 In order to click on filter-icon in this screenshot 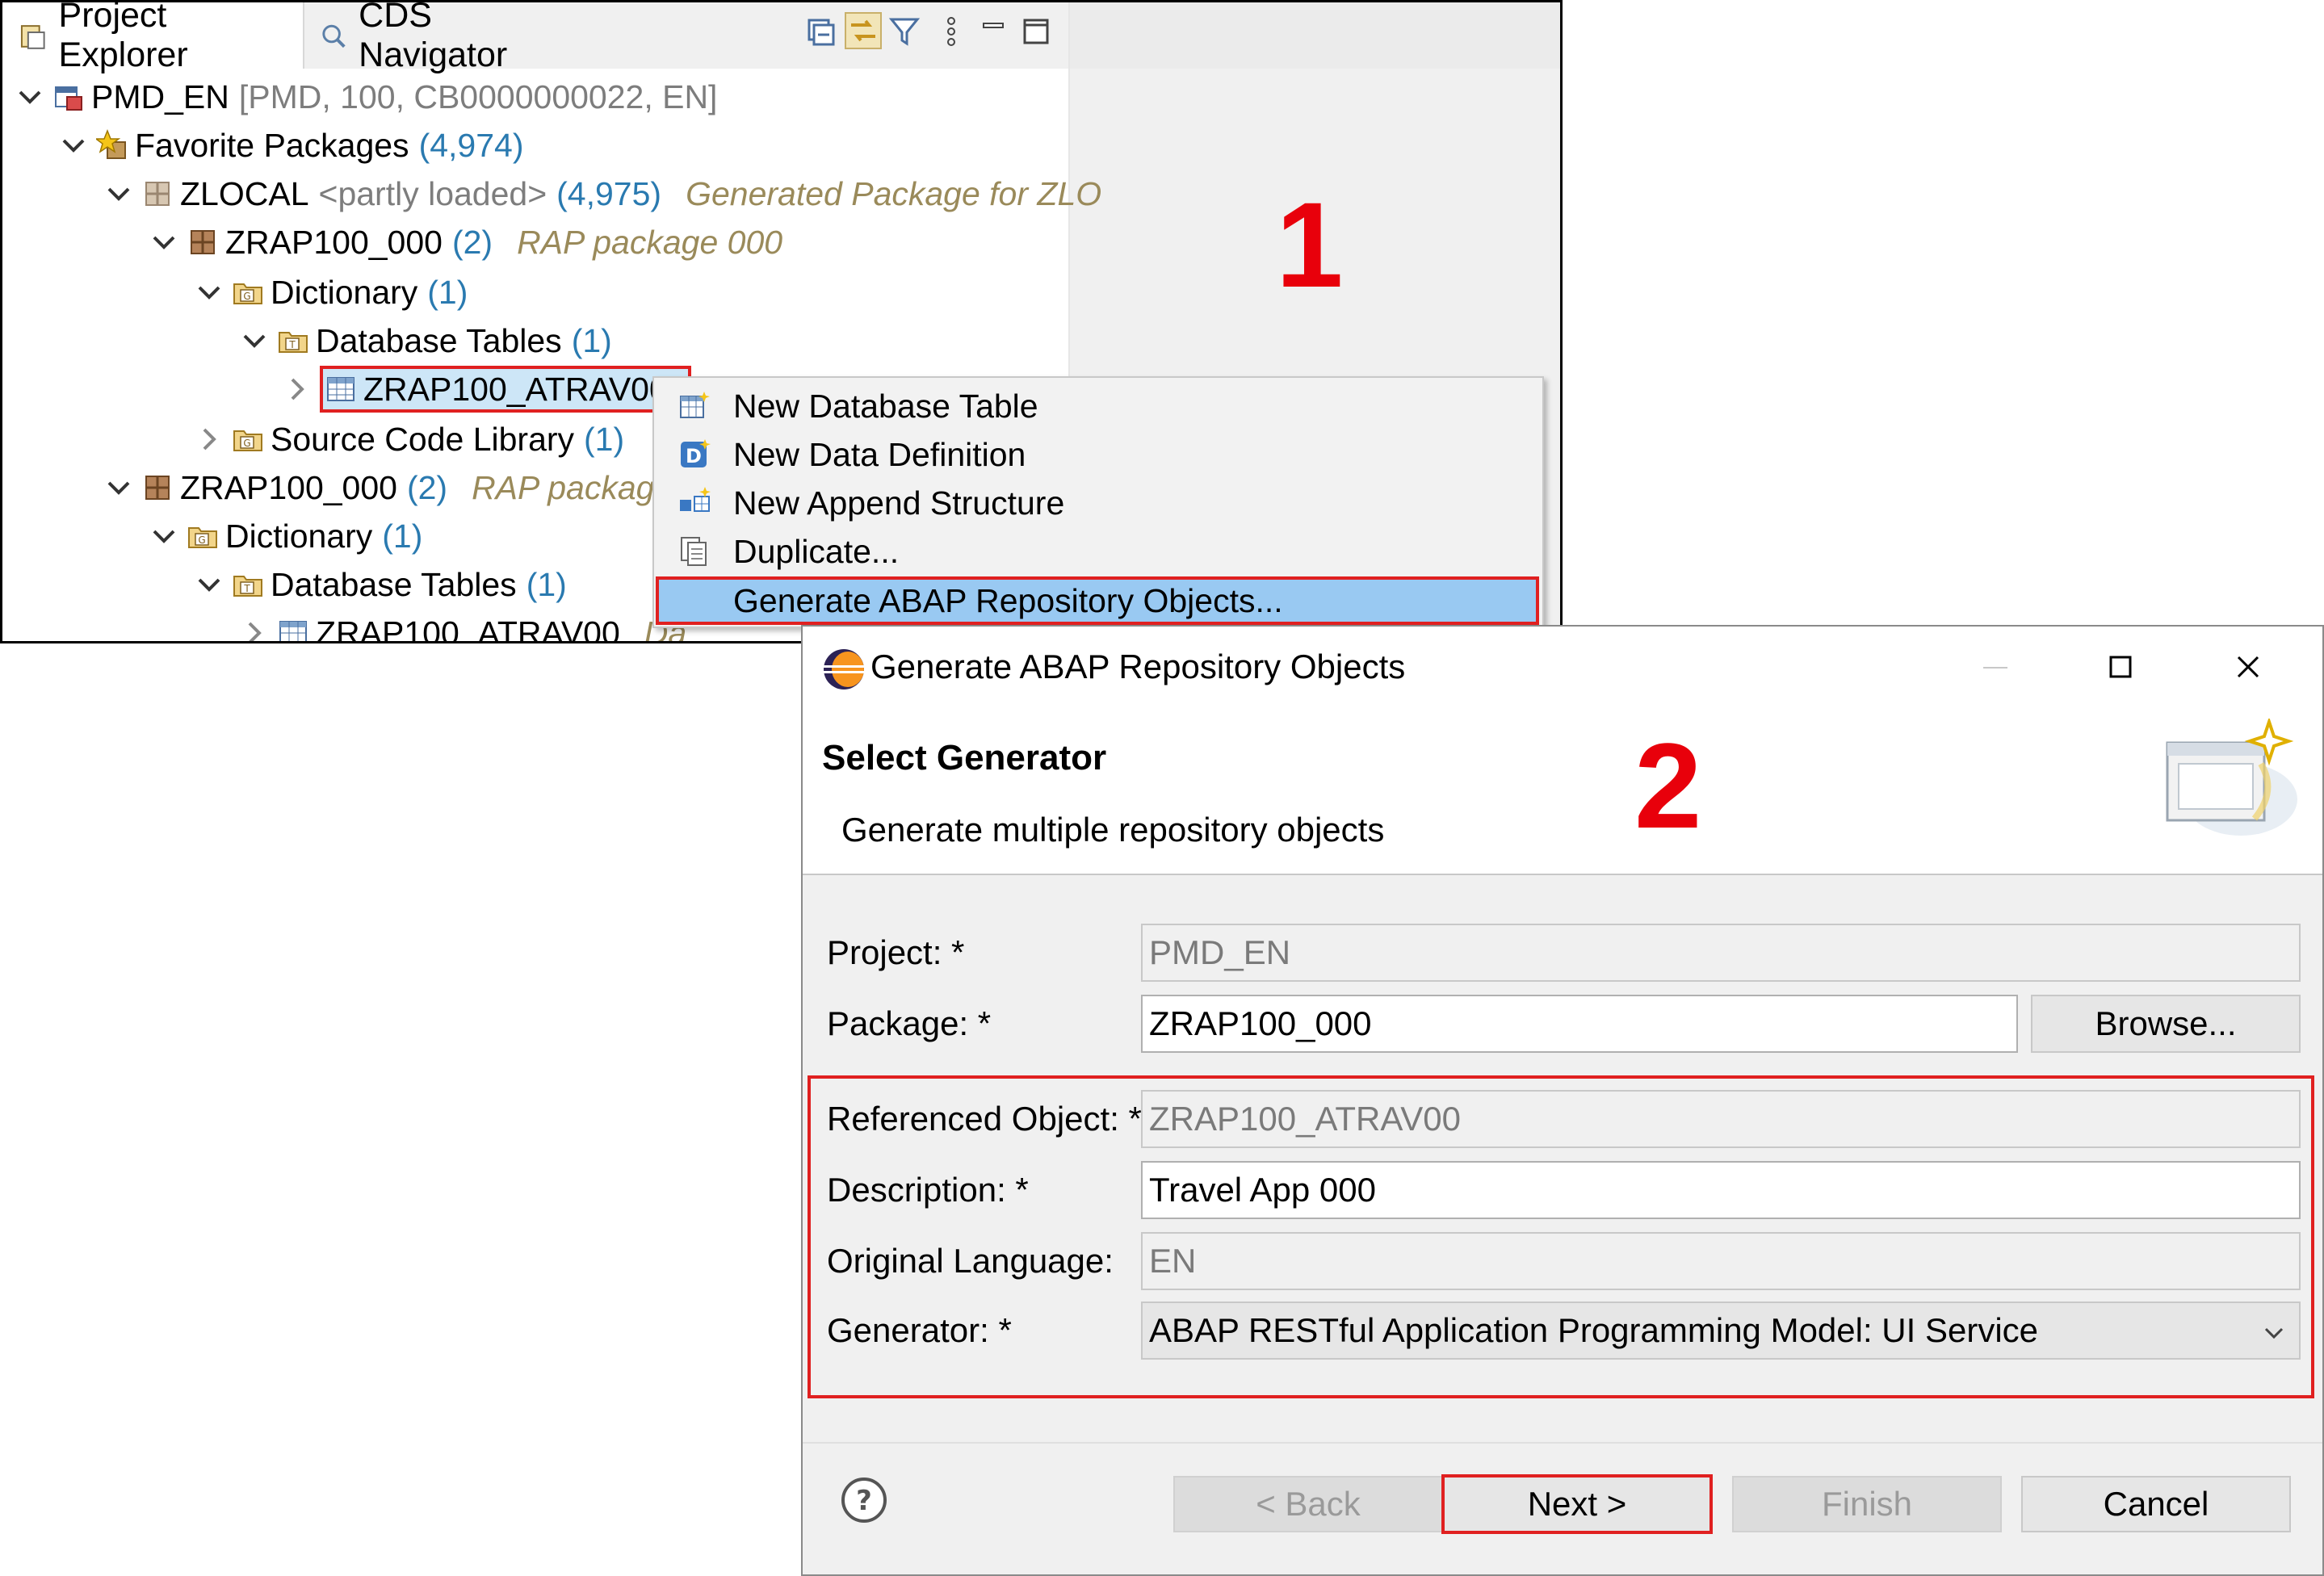, I will do `click(904, 31)`.